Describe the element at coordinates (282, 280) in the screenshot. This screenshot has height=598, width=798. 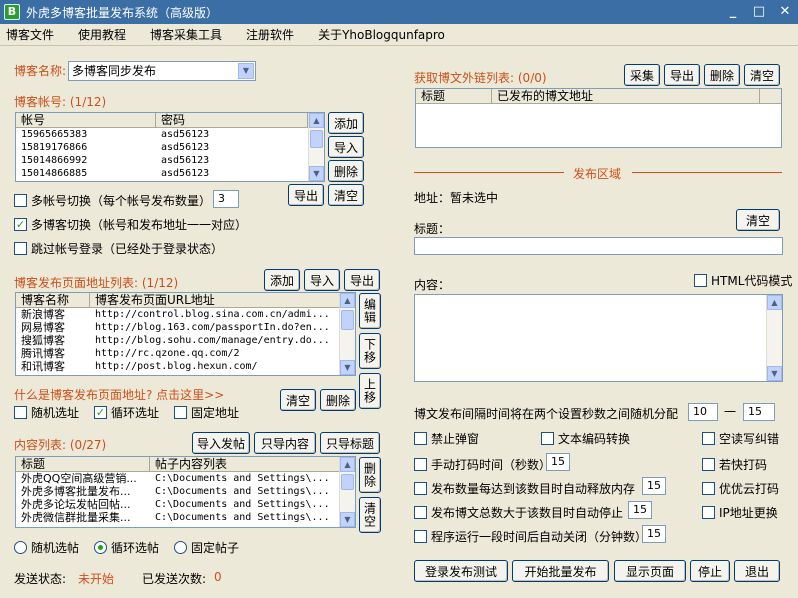
I see `pages-add-button: 添加` at that location.